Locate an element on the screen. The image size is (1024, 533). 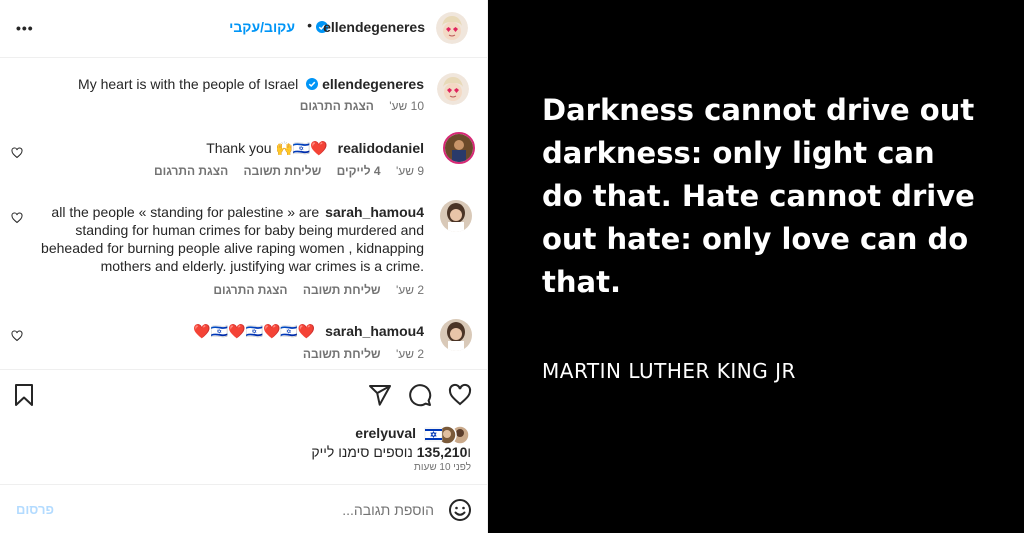
more-options-icon: ••• is located at coordinates (25, 28).